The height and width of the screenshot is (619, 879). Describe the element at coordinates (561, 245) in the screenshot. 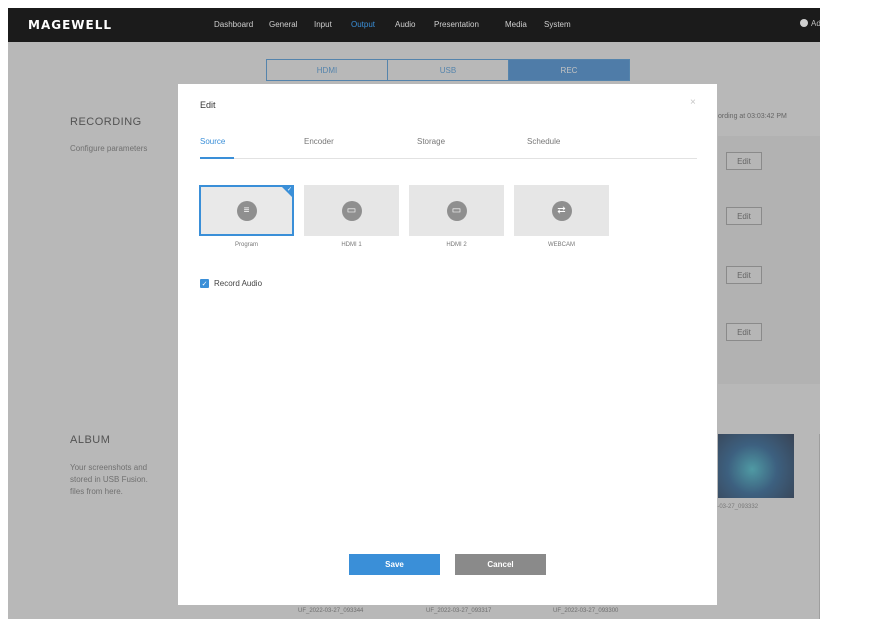

I see `source-label-webcam: WEBCAM` at that location.